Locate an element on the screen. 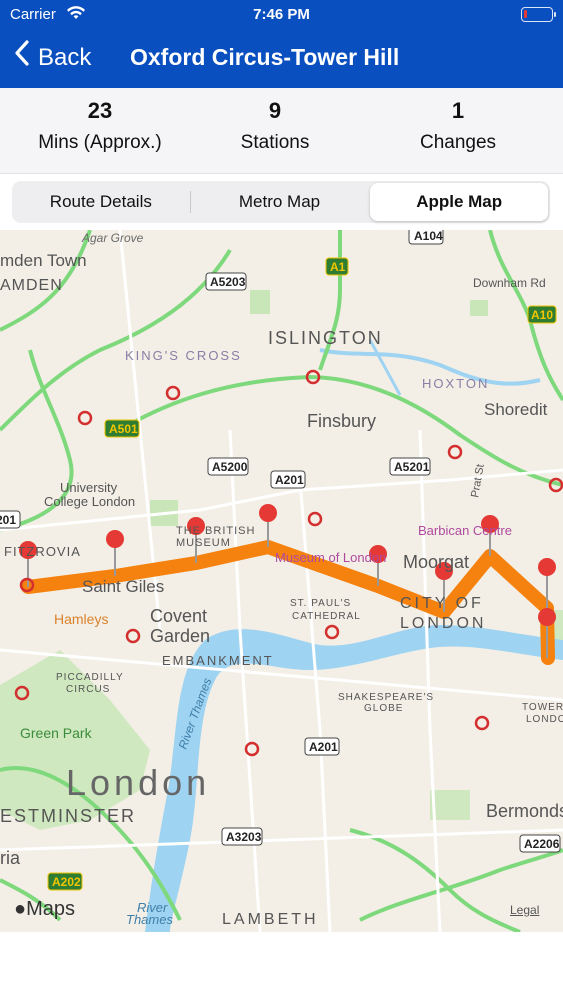  stat-minutes: 23 Mins (Approx.) is located at coordinates (100, 126).